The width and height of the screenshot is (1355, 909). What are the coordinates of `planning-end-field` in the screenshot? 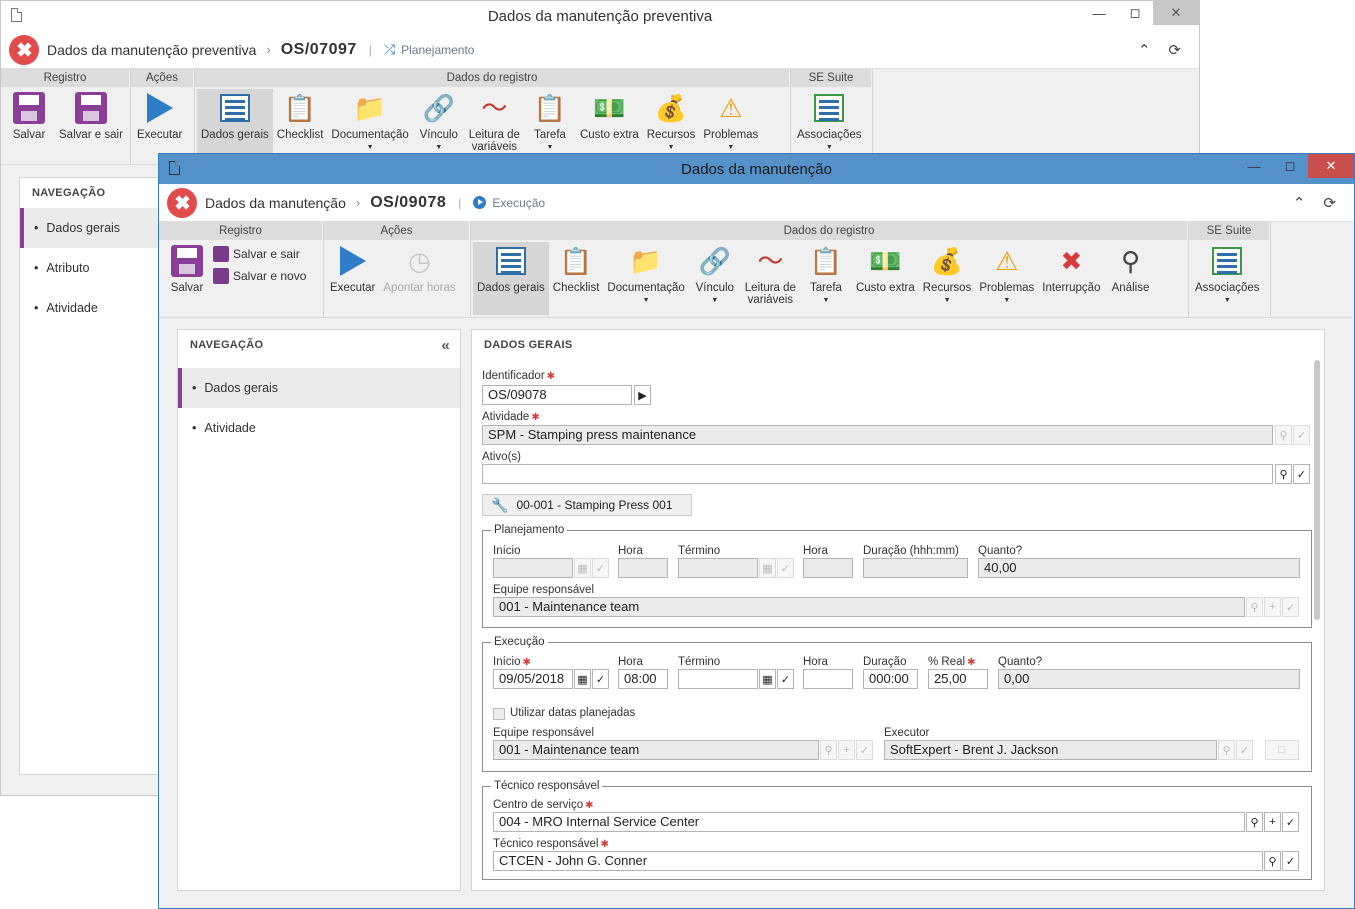 It's located at (718, 568).